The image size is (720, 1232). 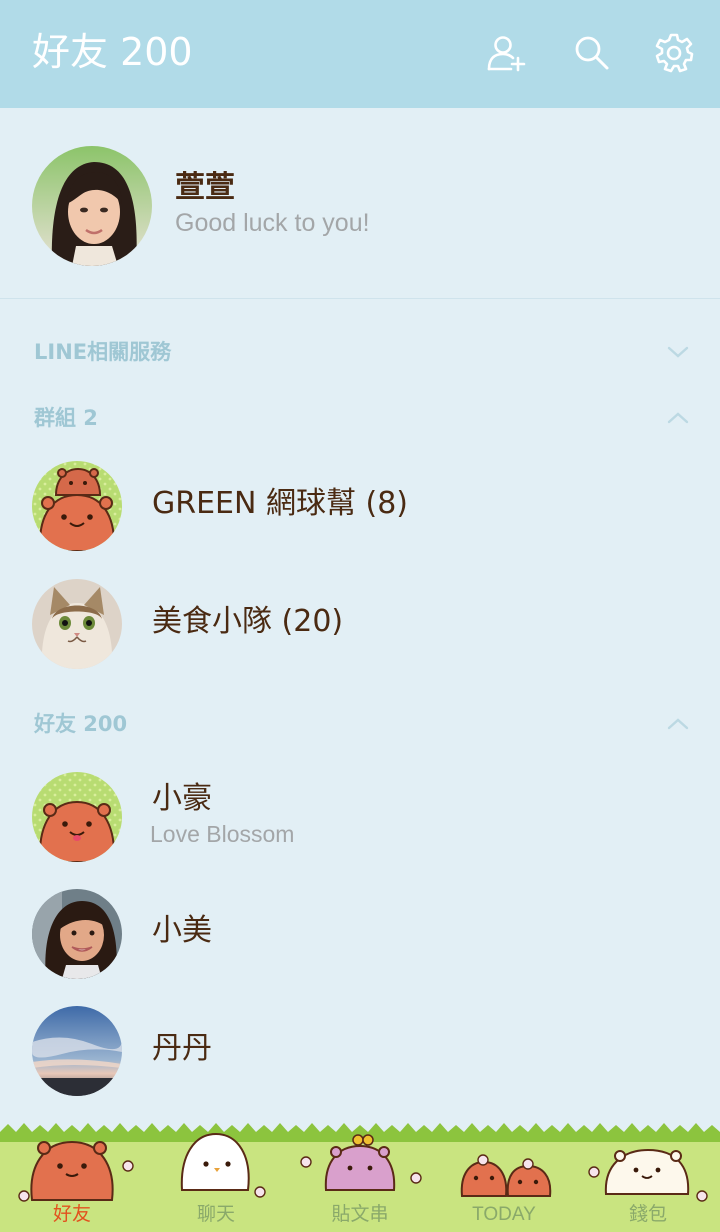 I want to click on capybara-group-avatar, so click(x=77, y=506).